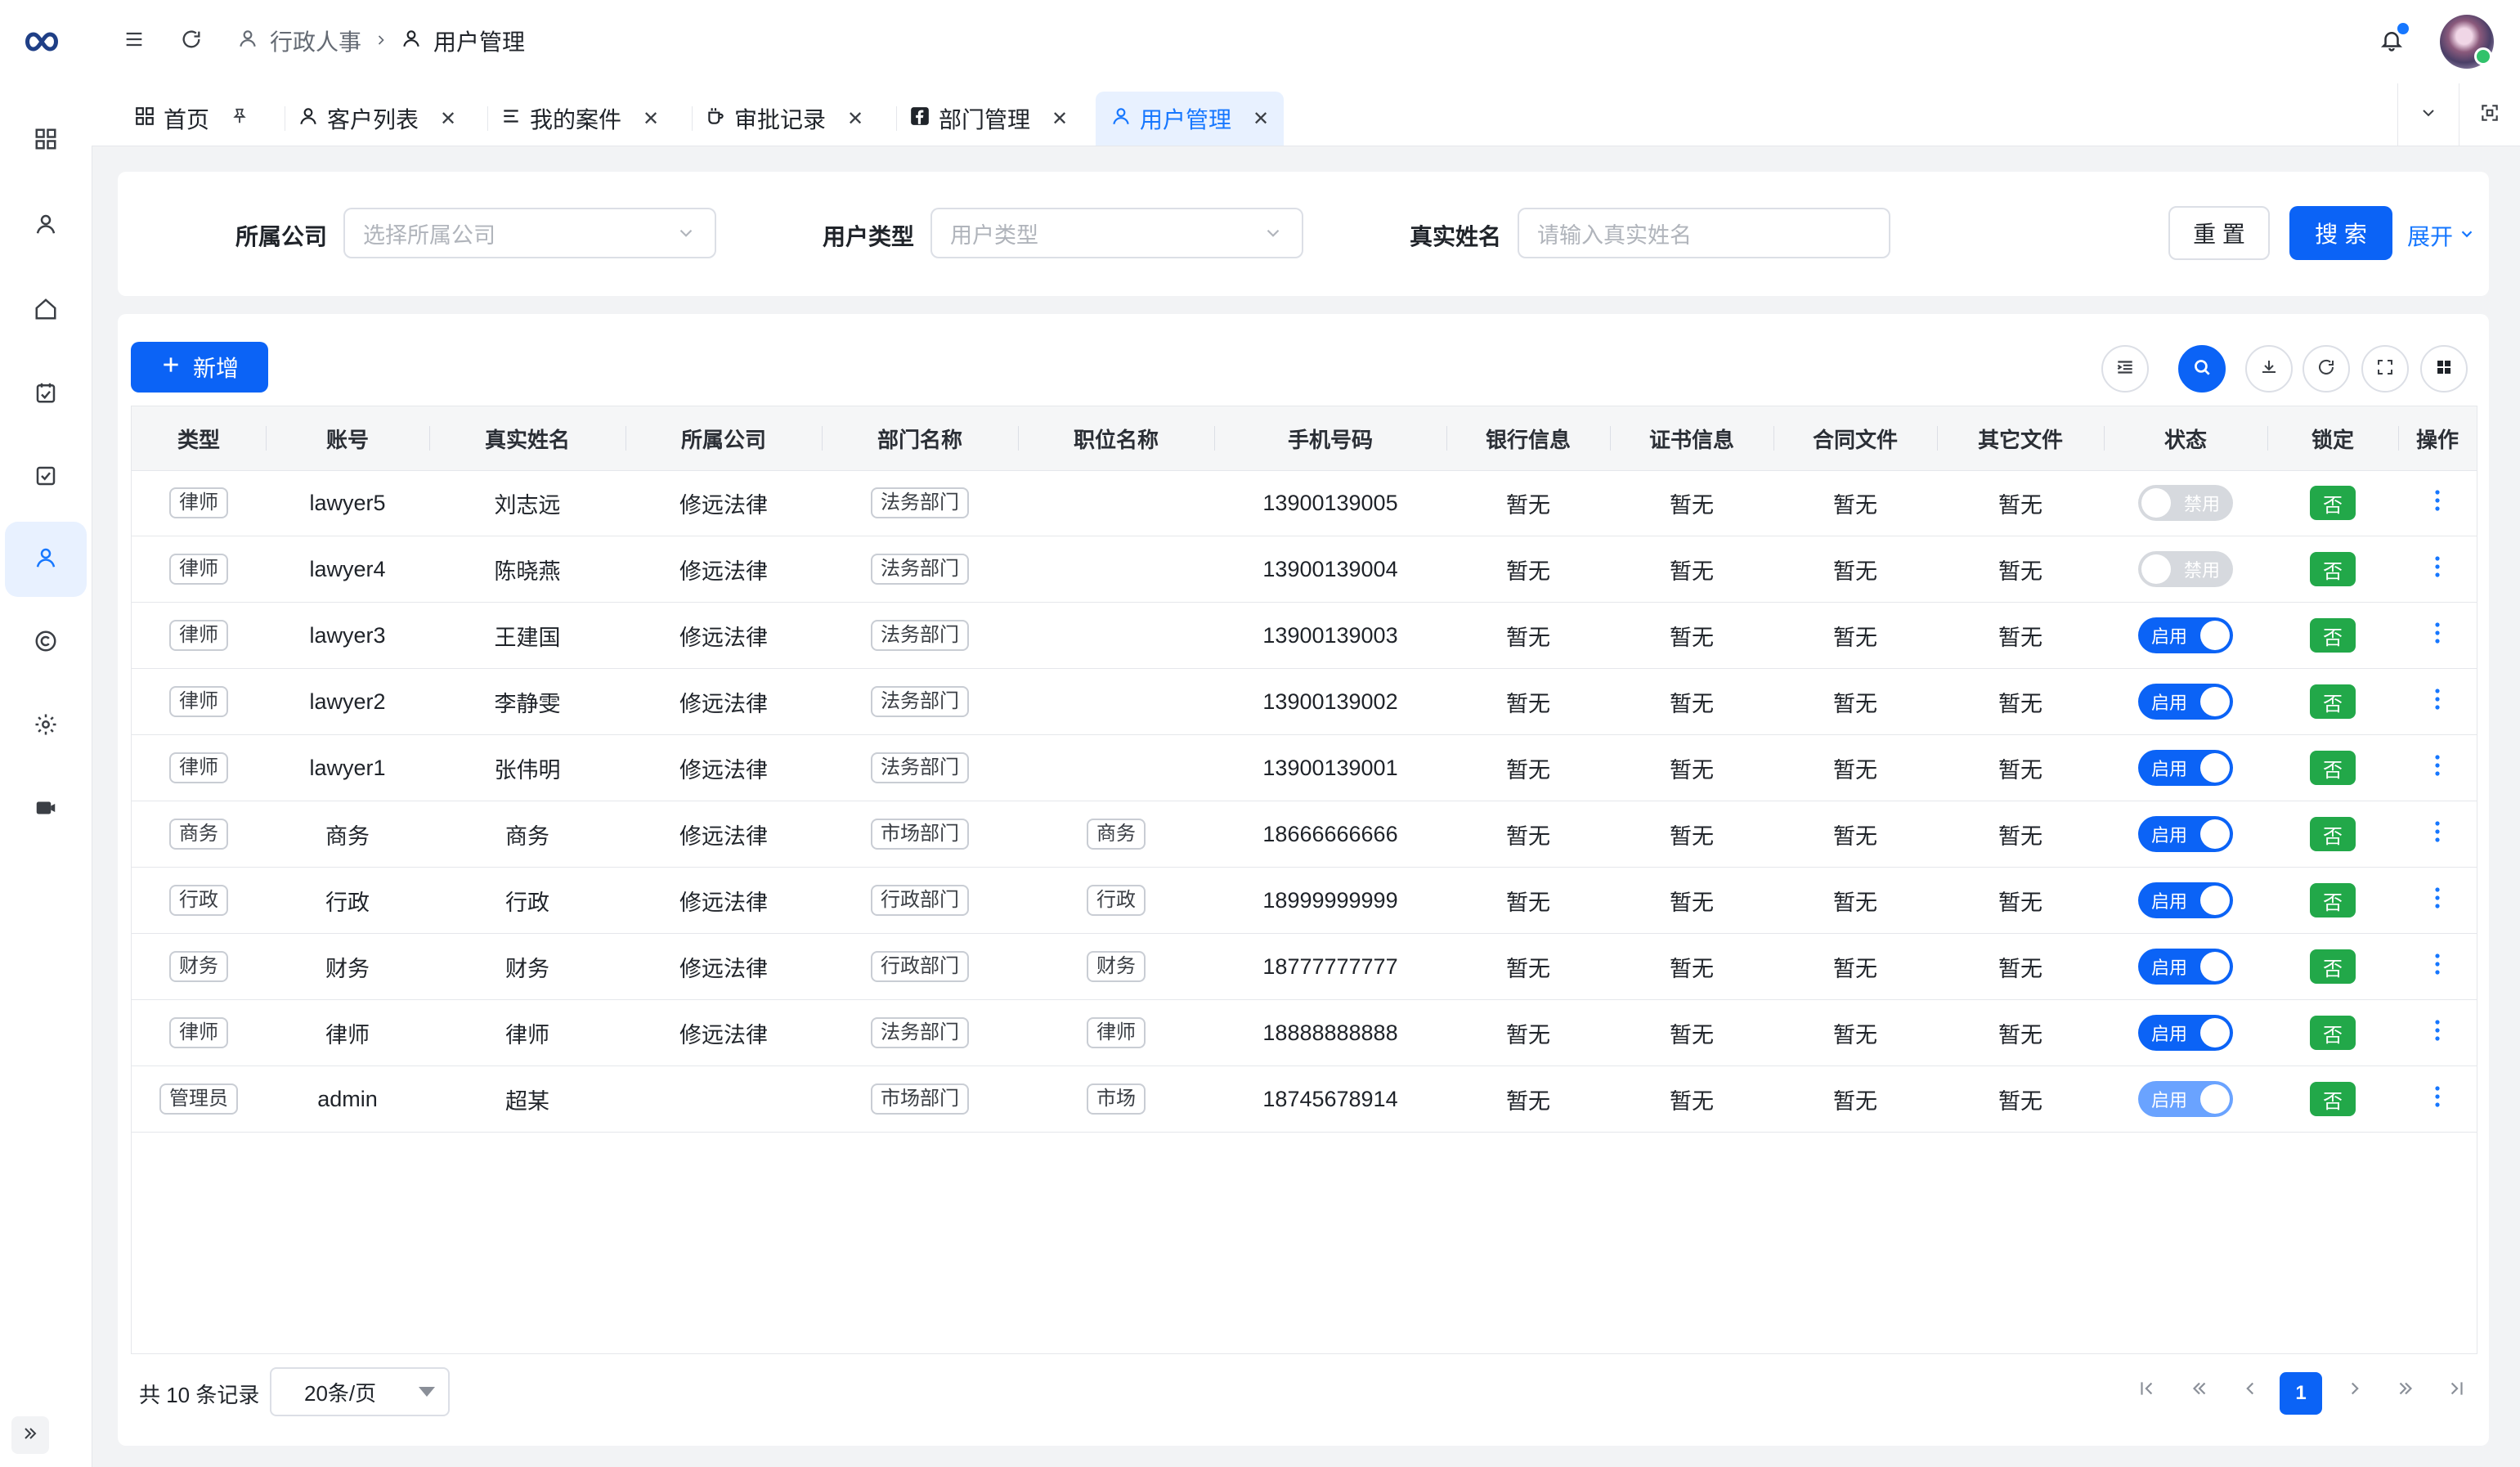 The width and height of the screenshot is (2520, 1467). Describe the element at coordinates (46, 477) in the screenshot. I see `sidebar-item-tasks` at that location.